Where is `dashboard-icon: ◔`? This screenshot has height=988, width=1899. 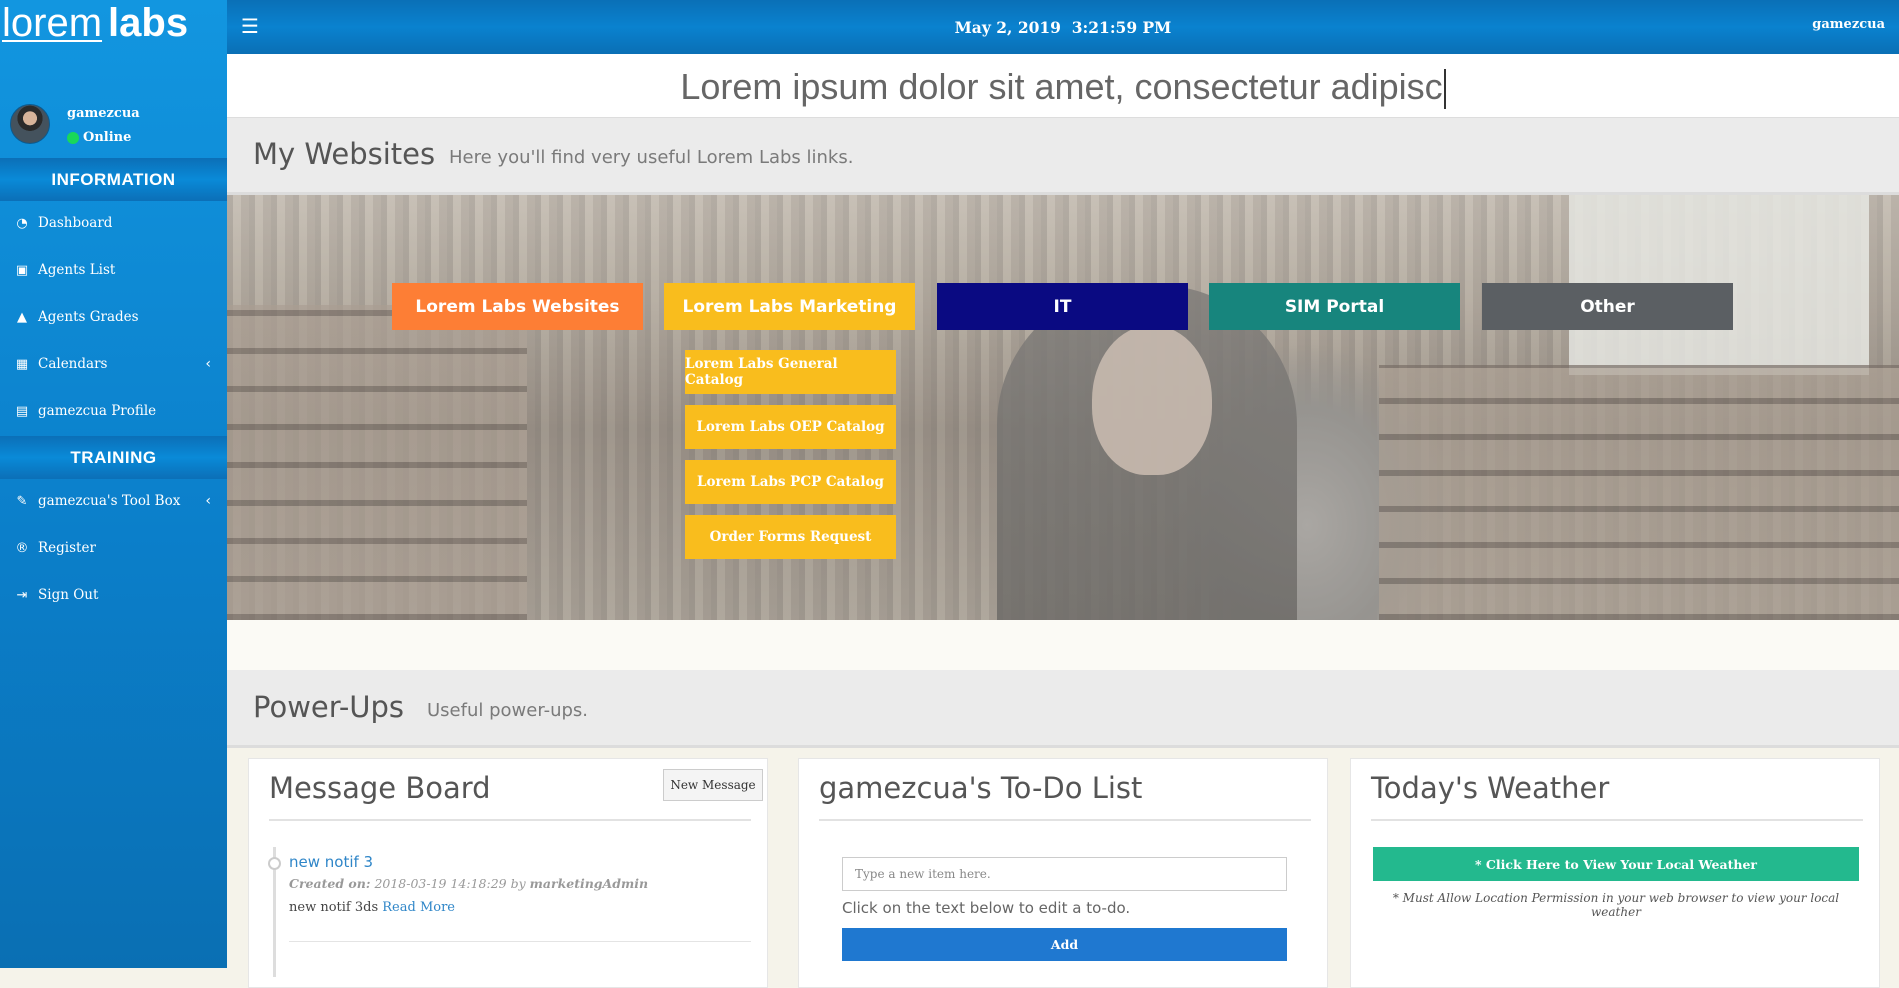 dashboard-icon: ◔ is located at coordinates (22, 223).